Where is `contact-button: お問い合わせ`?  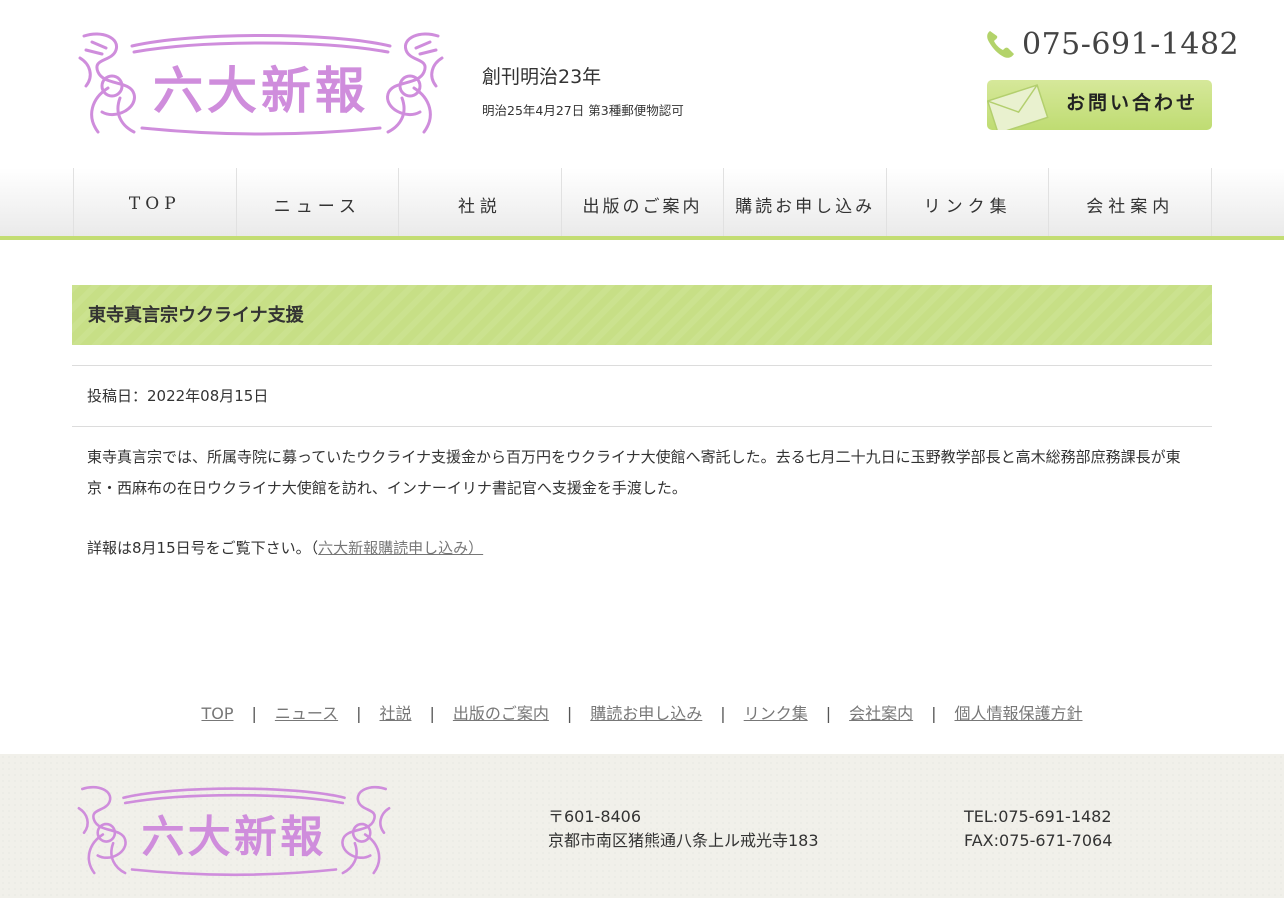 contact-button: お問い合わせ is located at coordinates (1099, 105).